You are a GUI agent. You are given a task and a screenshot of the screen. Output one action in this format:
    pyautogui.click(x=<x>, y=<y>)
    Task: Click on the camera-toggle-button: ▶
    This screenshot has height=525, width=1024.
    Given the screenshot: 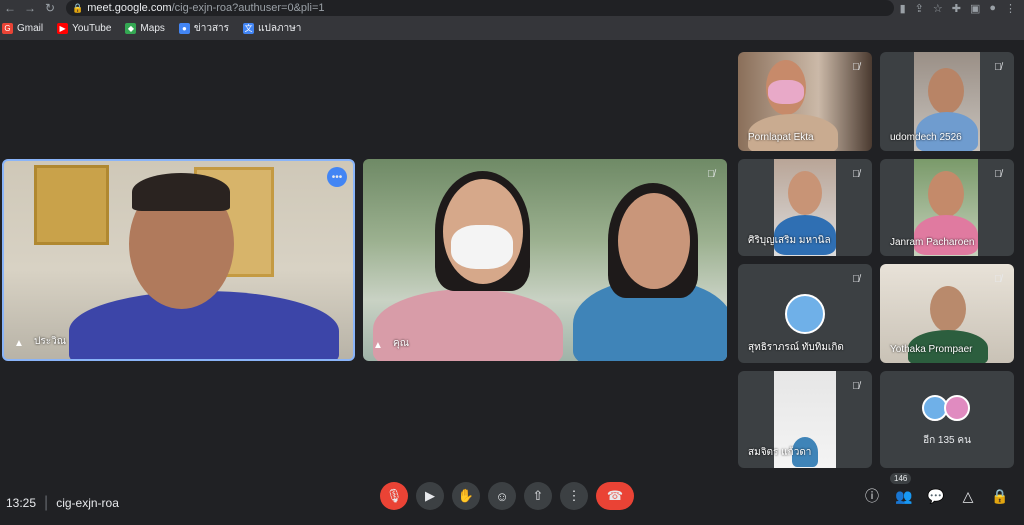 What is the action you would take?
    pyautogui.click(x=430, y=496)
    